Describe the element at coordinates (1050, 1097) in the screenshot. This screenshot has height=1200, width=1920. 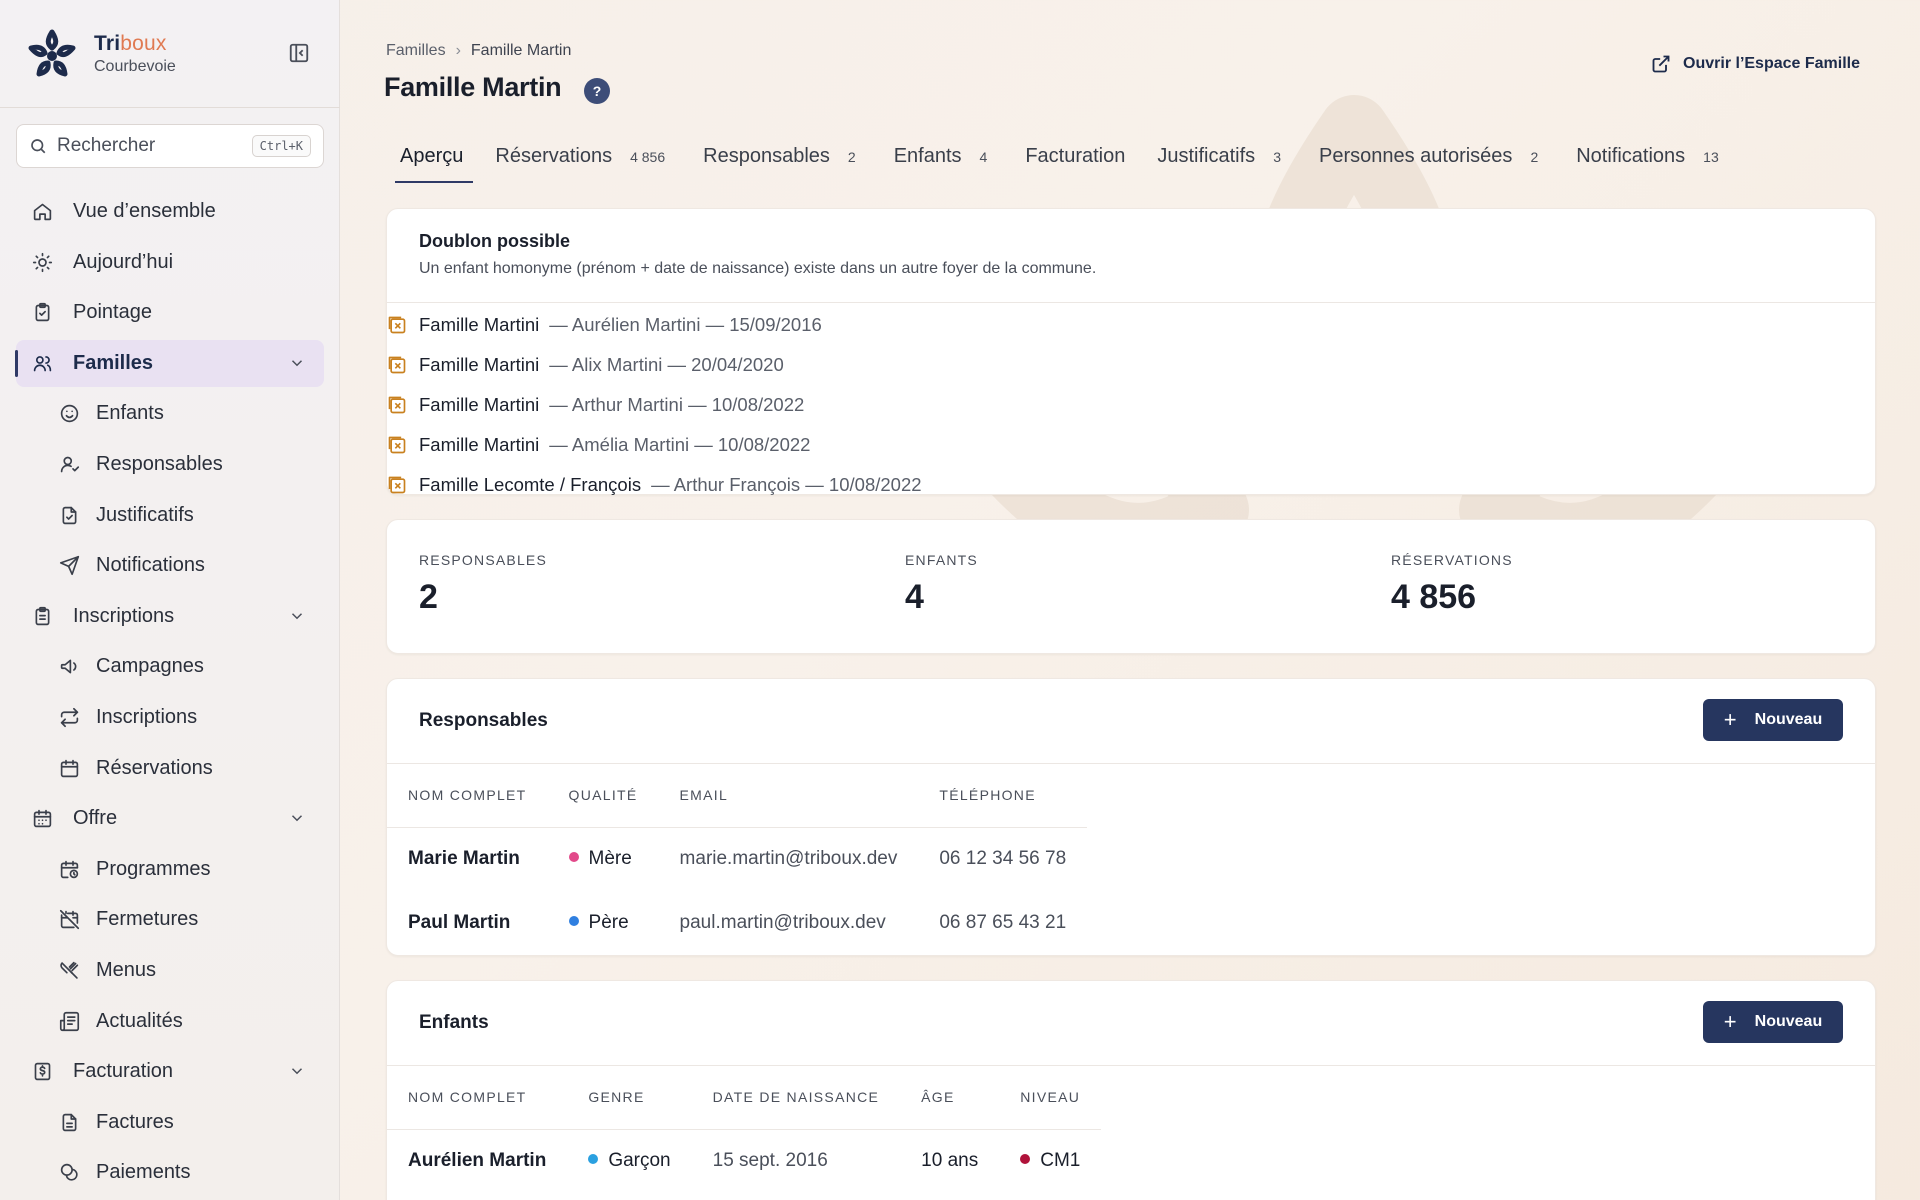
I see `column-header: NIVEAU` at that location.